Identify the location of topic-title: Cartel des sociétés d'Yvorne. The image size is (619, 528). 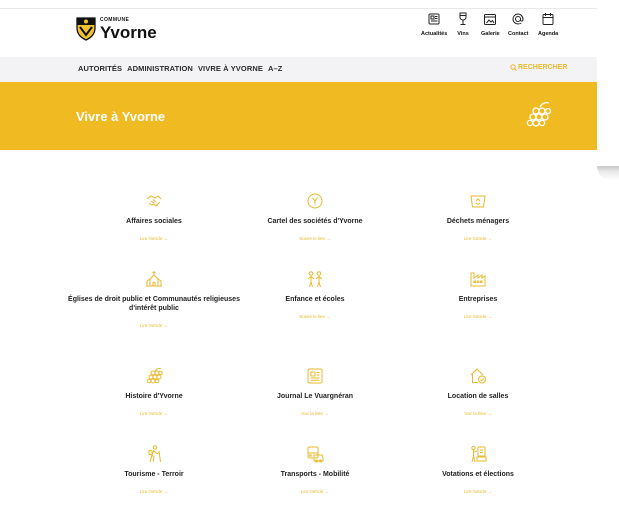
(315, 221).